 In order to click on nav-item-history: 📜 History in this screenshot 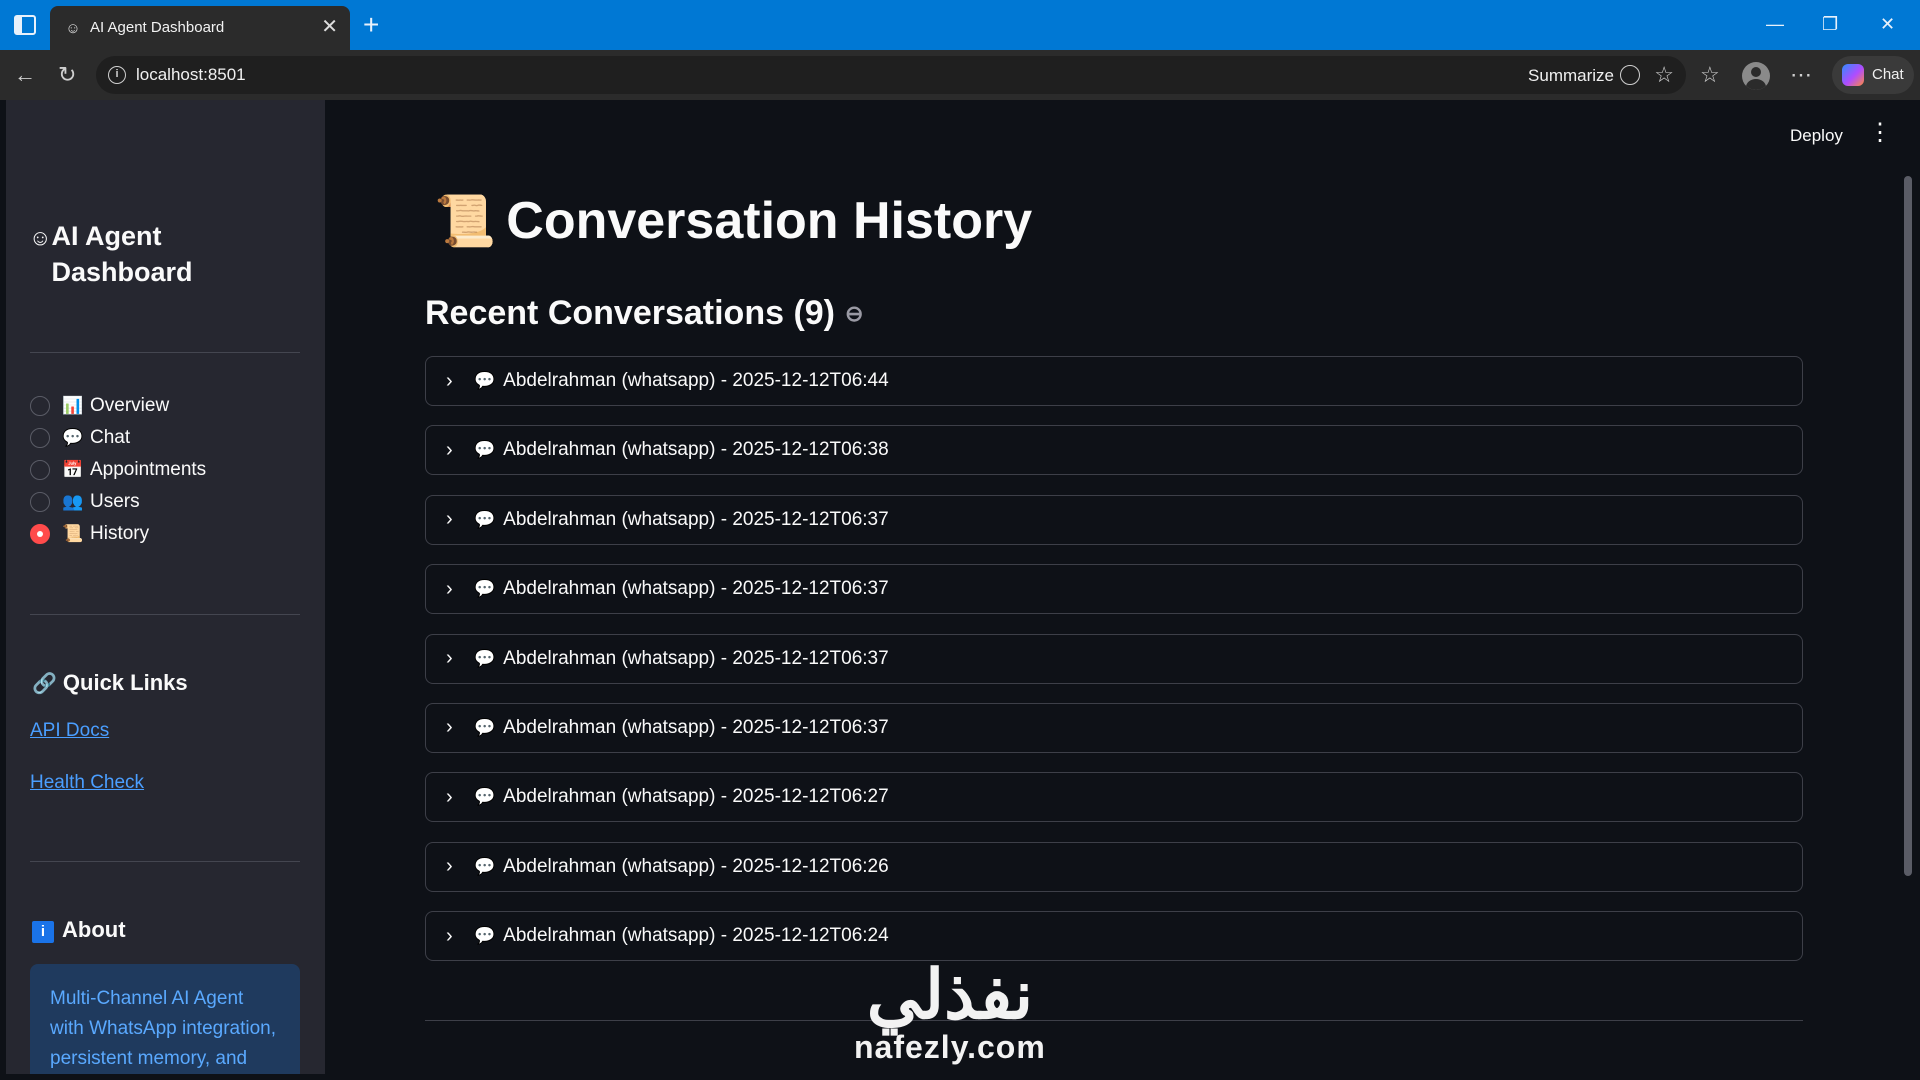, I will do `click(118, 534)`.